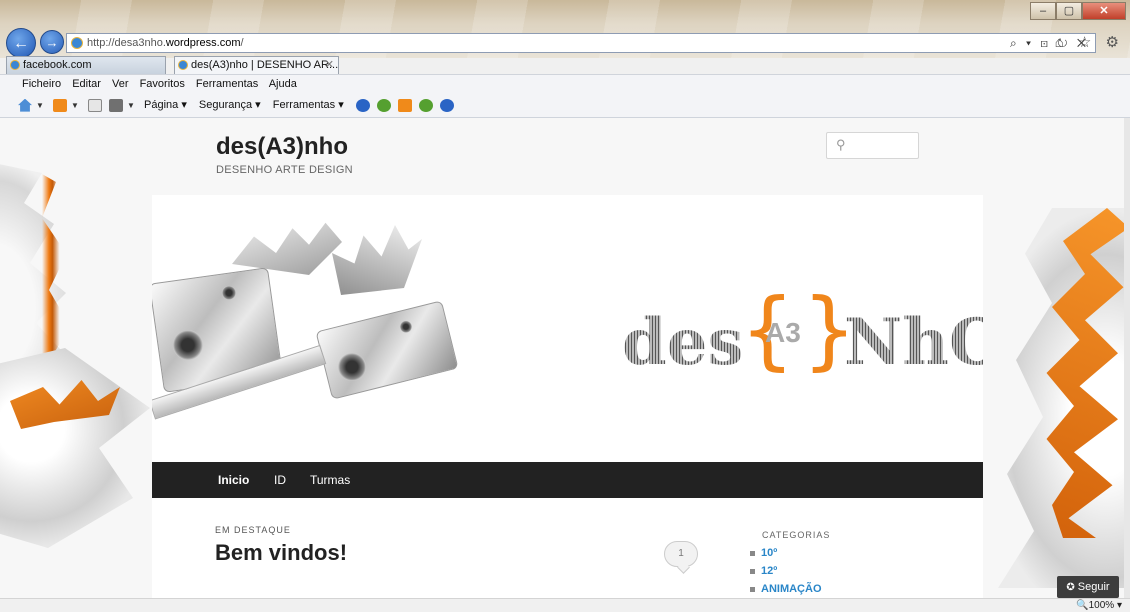  I want to click on url-domain: wordpress.com, so click(203, 43).